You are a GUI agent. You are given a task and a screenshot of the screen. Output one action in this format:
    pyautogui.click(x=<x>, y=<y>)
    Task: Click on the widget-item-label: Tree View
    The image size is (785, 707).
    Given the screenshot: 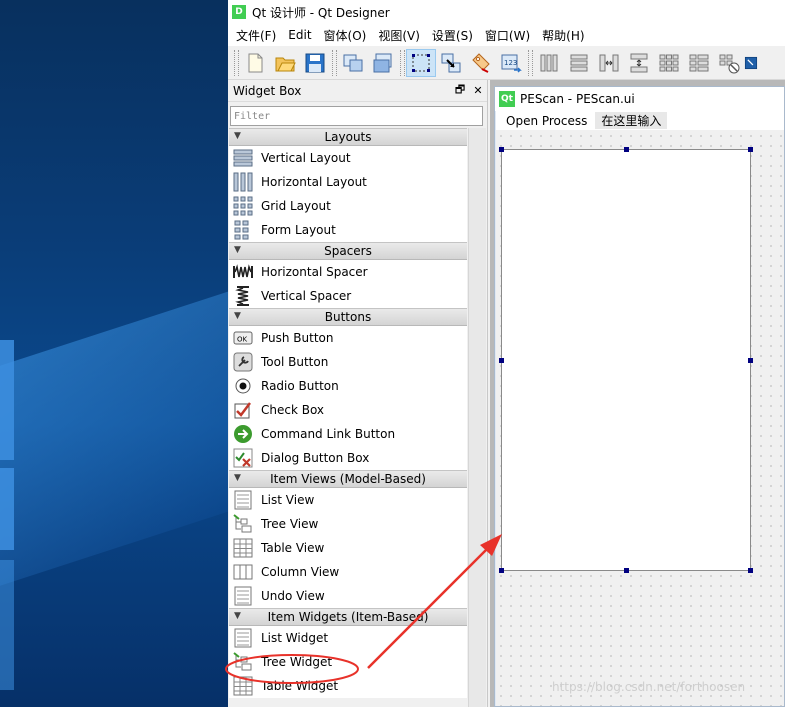 What is the action you would take?
    pyautogui.click(x=290, y=524)
    